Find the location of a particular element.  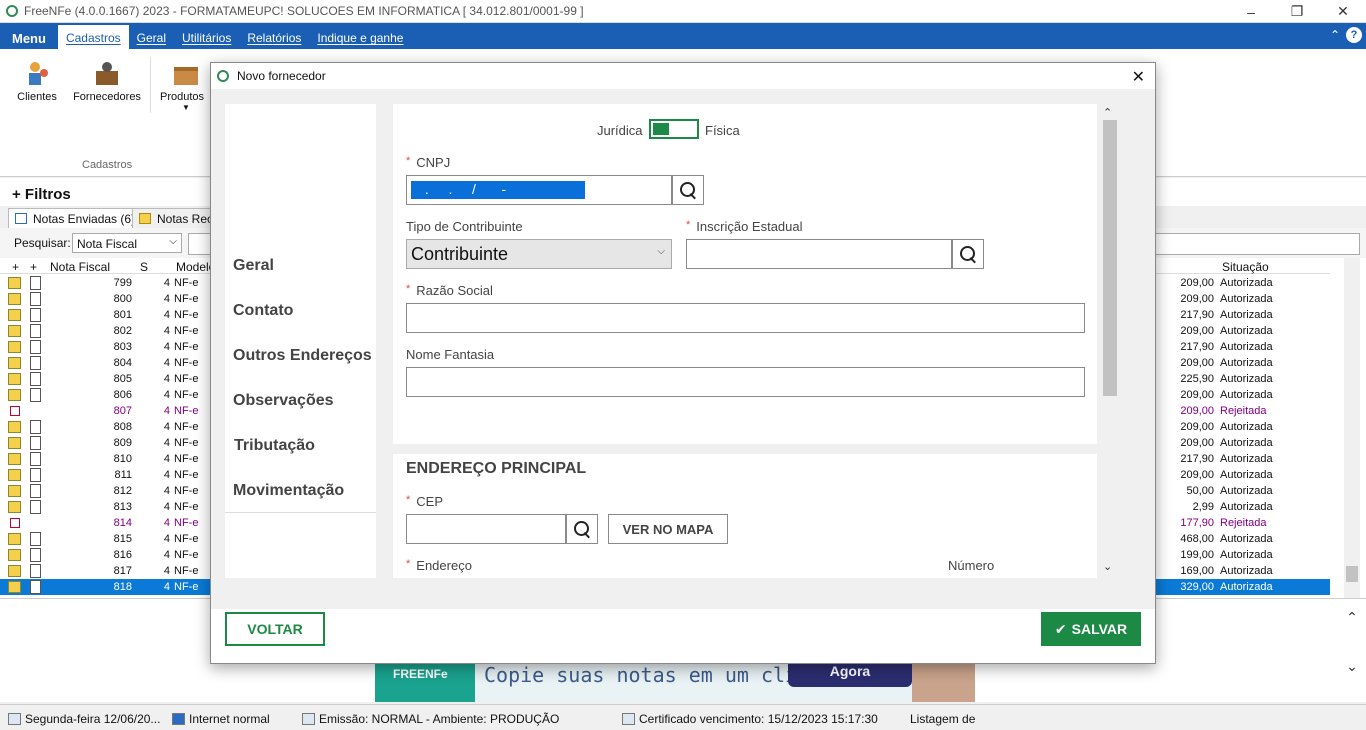

cep-input is located at coordinates (486, 529).